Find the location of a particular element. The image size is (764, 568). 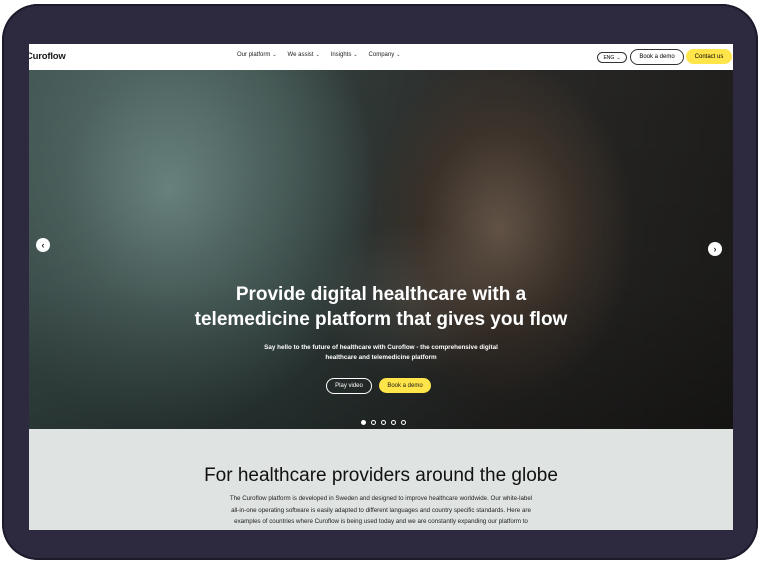

language-selector: ENG ⌄ is located at coordinates (612, 57).